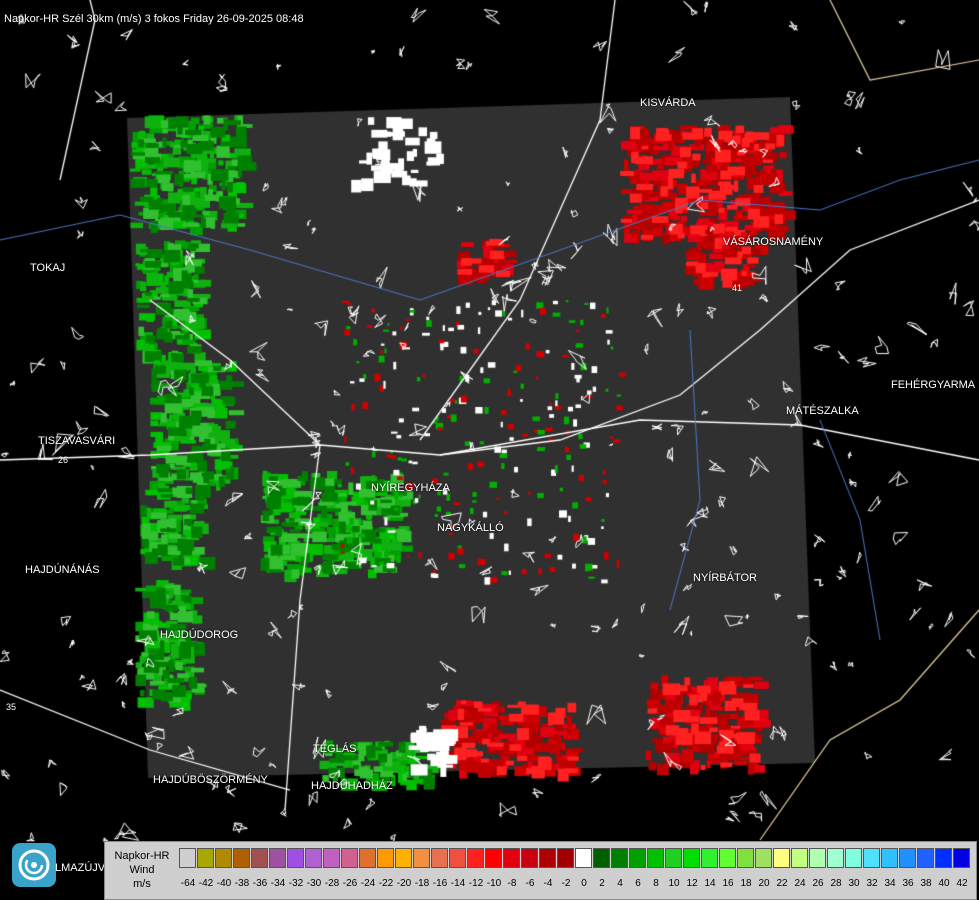 Image resolution: width=979 pixels, height=900 pixels. What do you see at coordinates (737, 288) in the screenshot?
I see `road-number-41: 41` at bounding box center [737, 288].